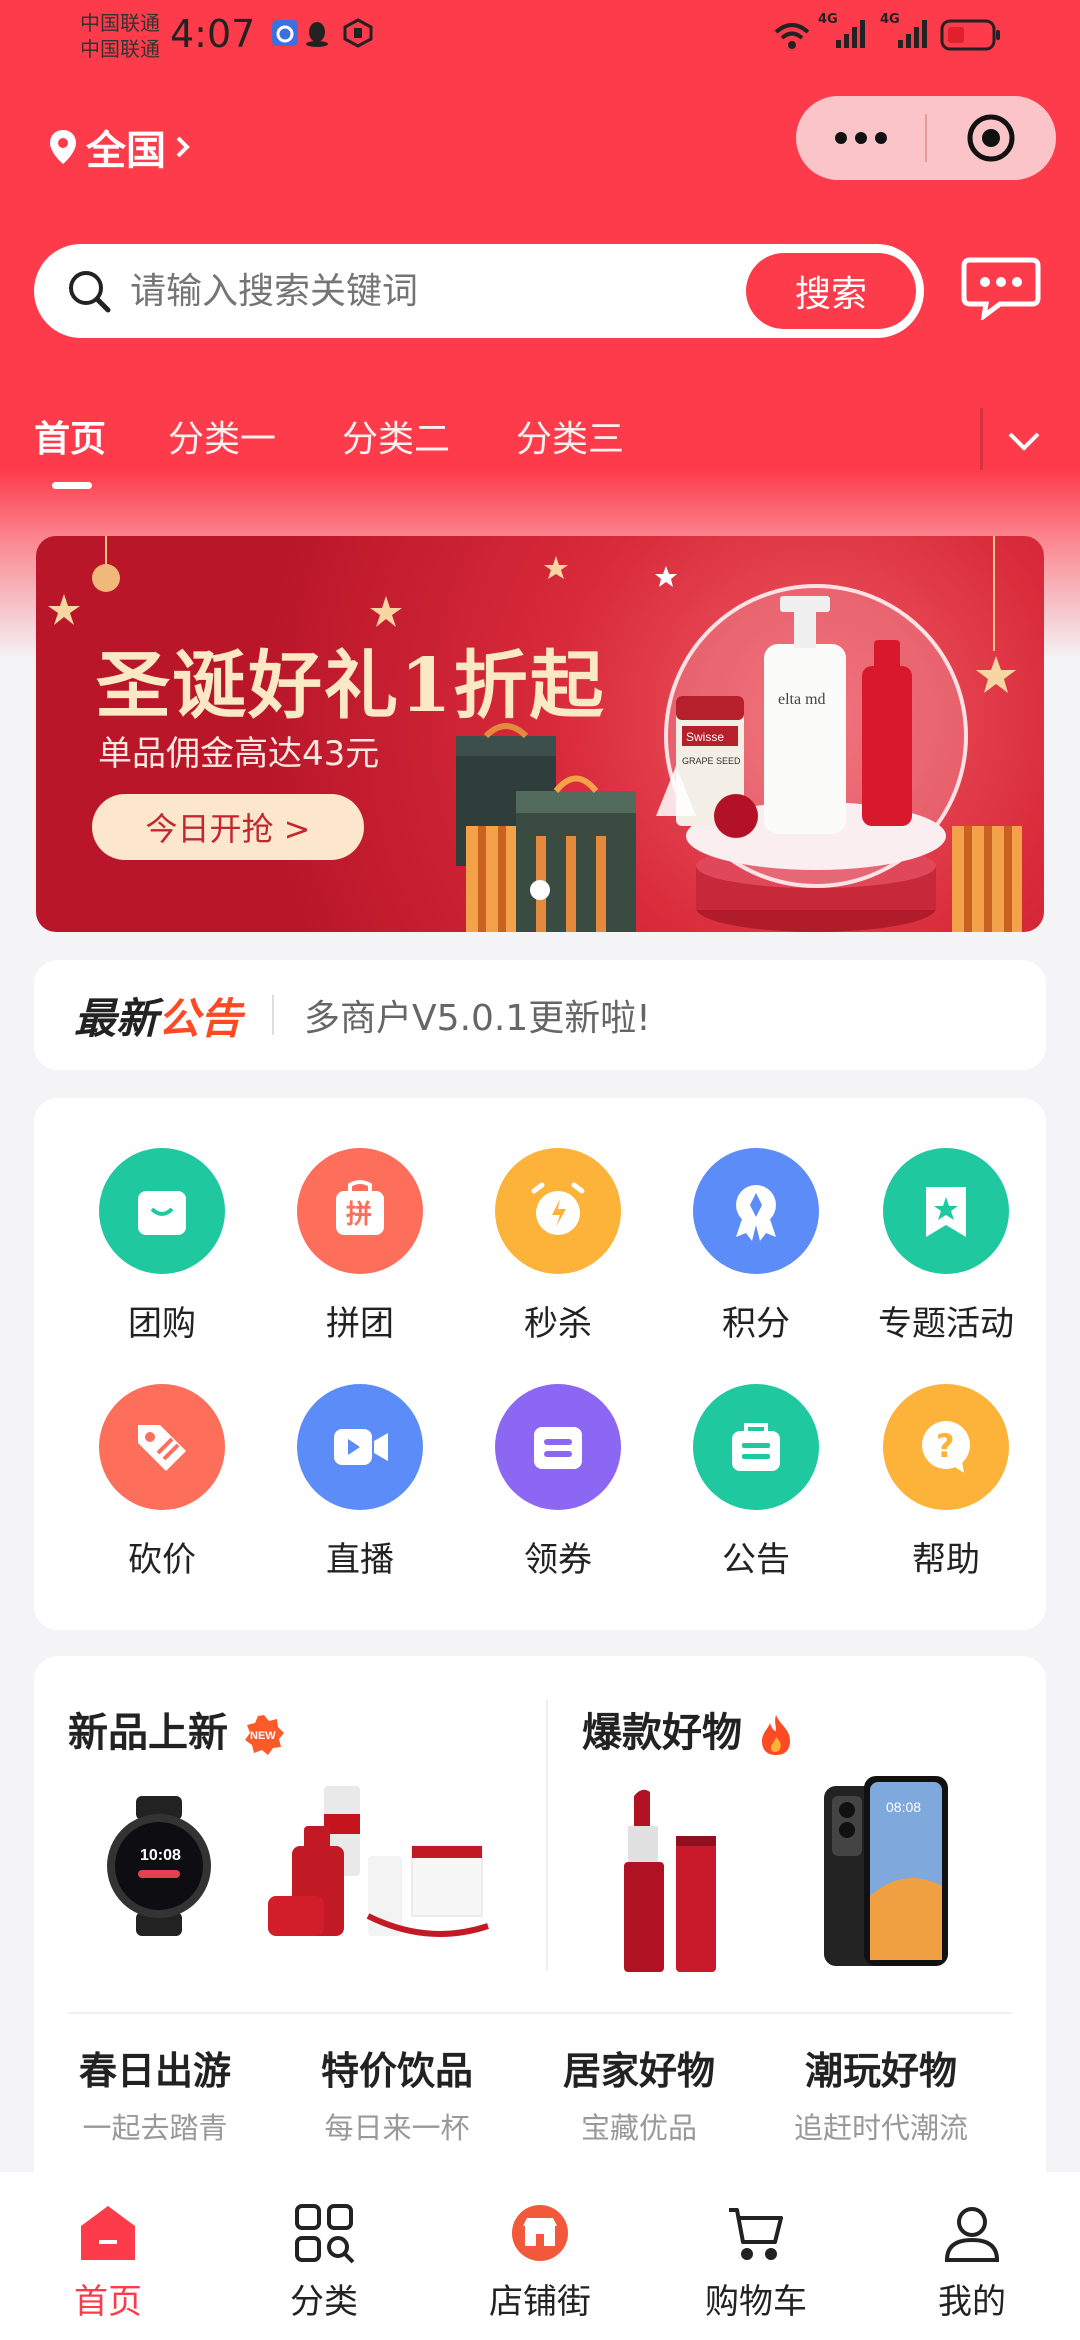 The height and width of the screenshot is (2340, 1080). I want to click on category-special-drinks: 特价饮品 每日来一杯, so click(397, 2093).